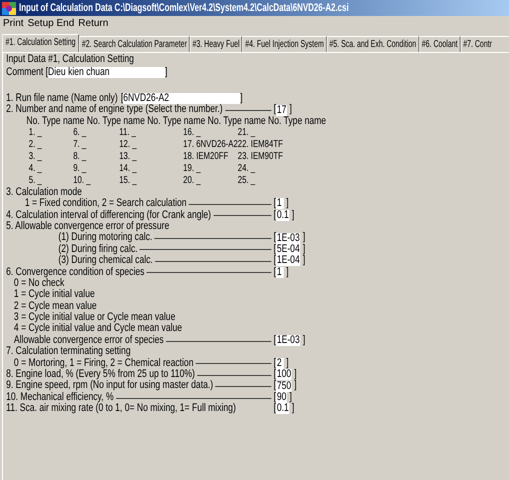  I want to click on table-cell: 4. _, so click(35, 168).